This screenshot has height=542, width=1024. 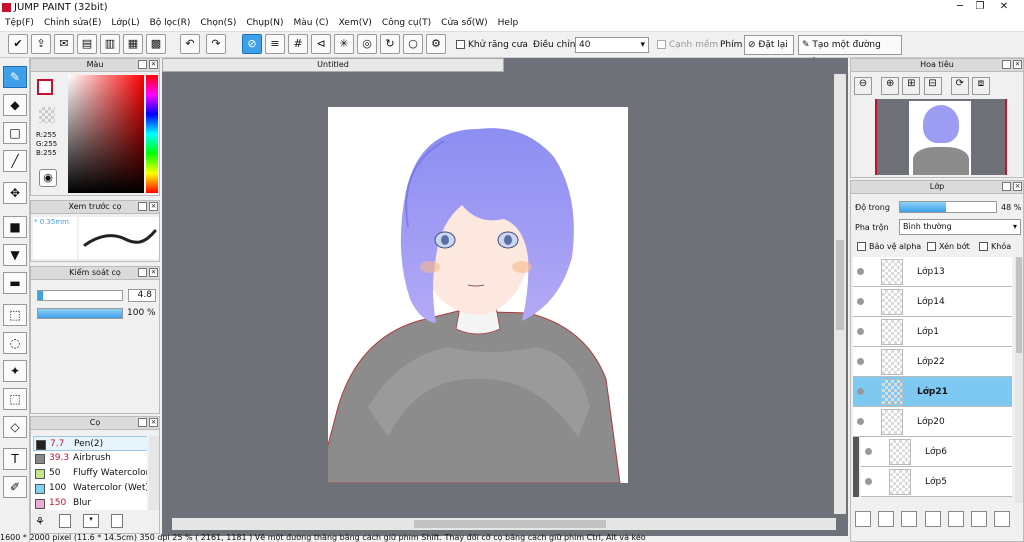 I want to click on perspective-icon: ⊲, so click(x=321, y=44).